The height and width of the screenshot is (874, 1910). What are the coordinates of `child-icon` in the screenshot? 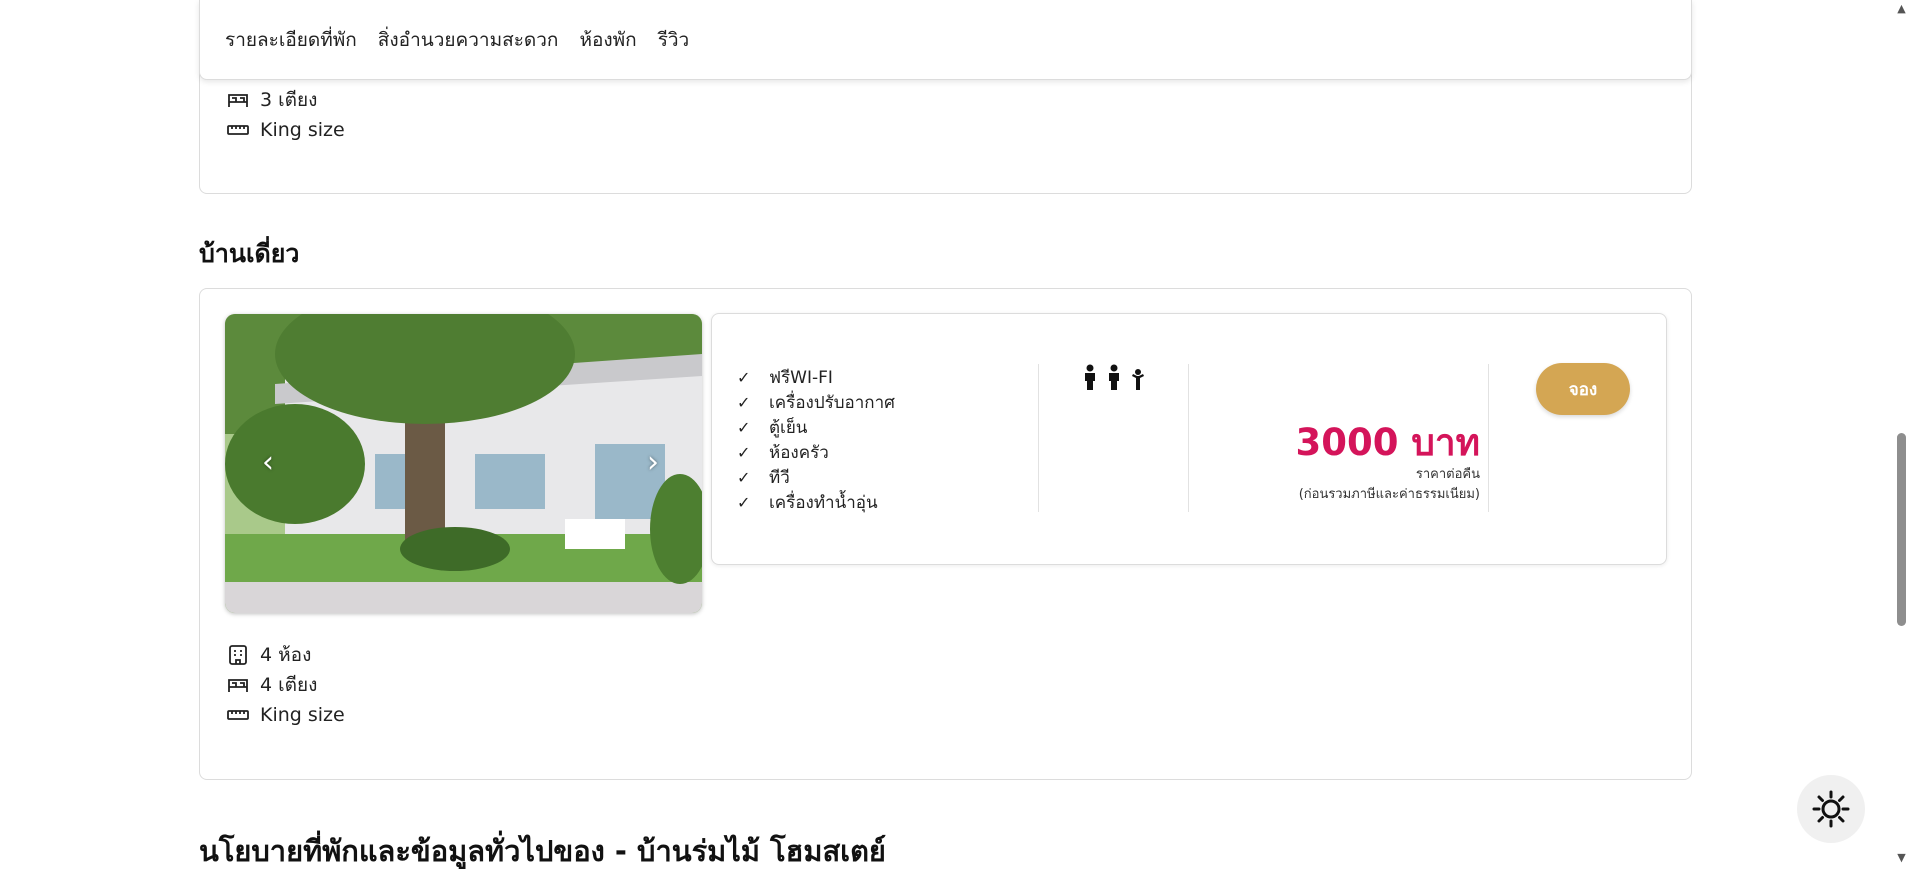 It's located at (1138, 379).